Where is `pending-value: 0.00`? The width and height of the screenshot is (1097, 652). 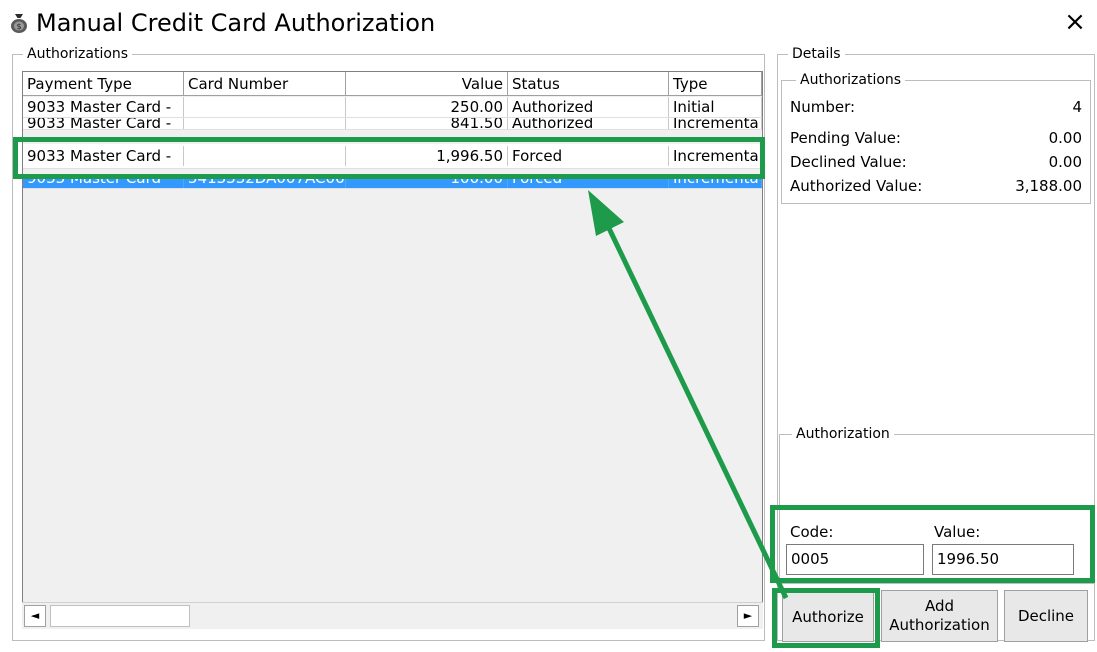
pending-value: 0.00 is located at coordinates (1065, 138).